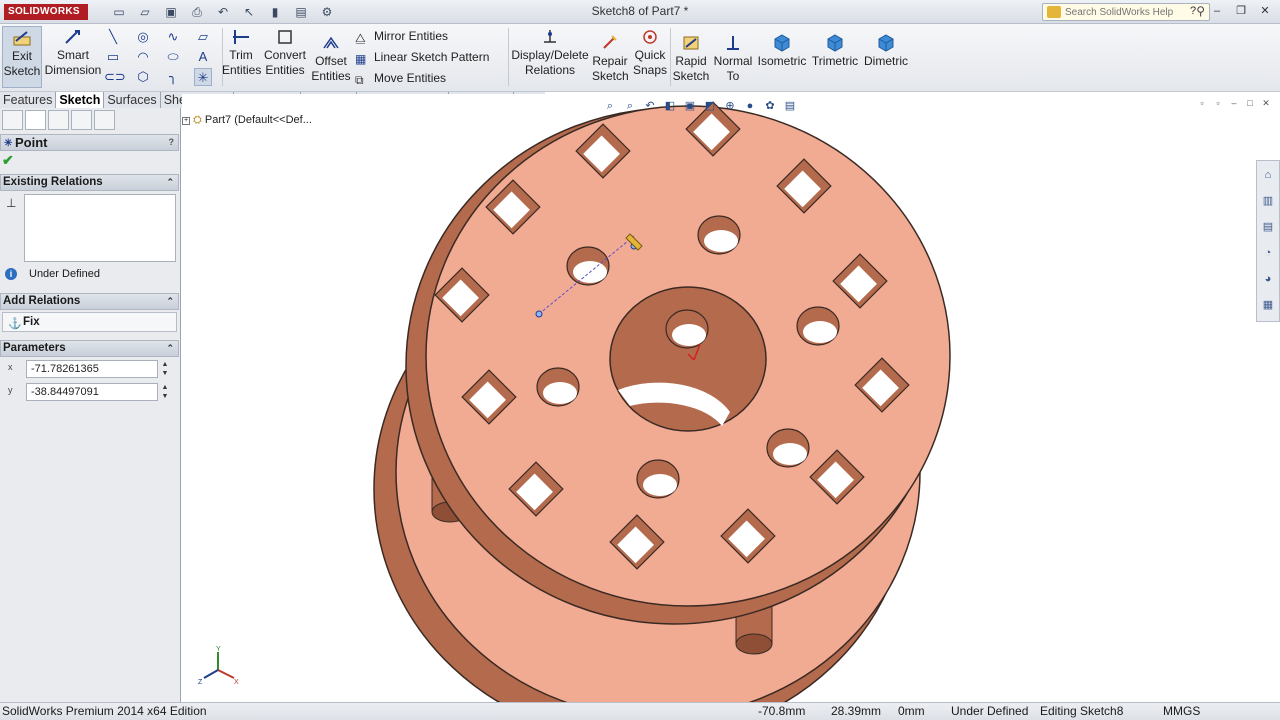  Describe the element at coordinates (22, 57) in the screenshot. I see `exit-sketch-button: Exit Sketch` at that location.